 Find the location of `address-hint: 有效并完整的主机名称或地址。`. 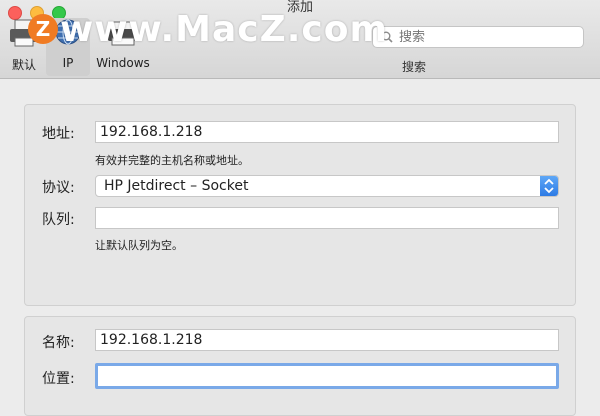

address-hint: 有效并完整的主机名称或地址。 is located at coordinates (172, 160).